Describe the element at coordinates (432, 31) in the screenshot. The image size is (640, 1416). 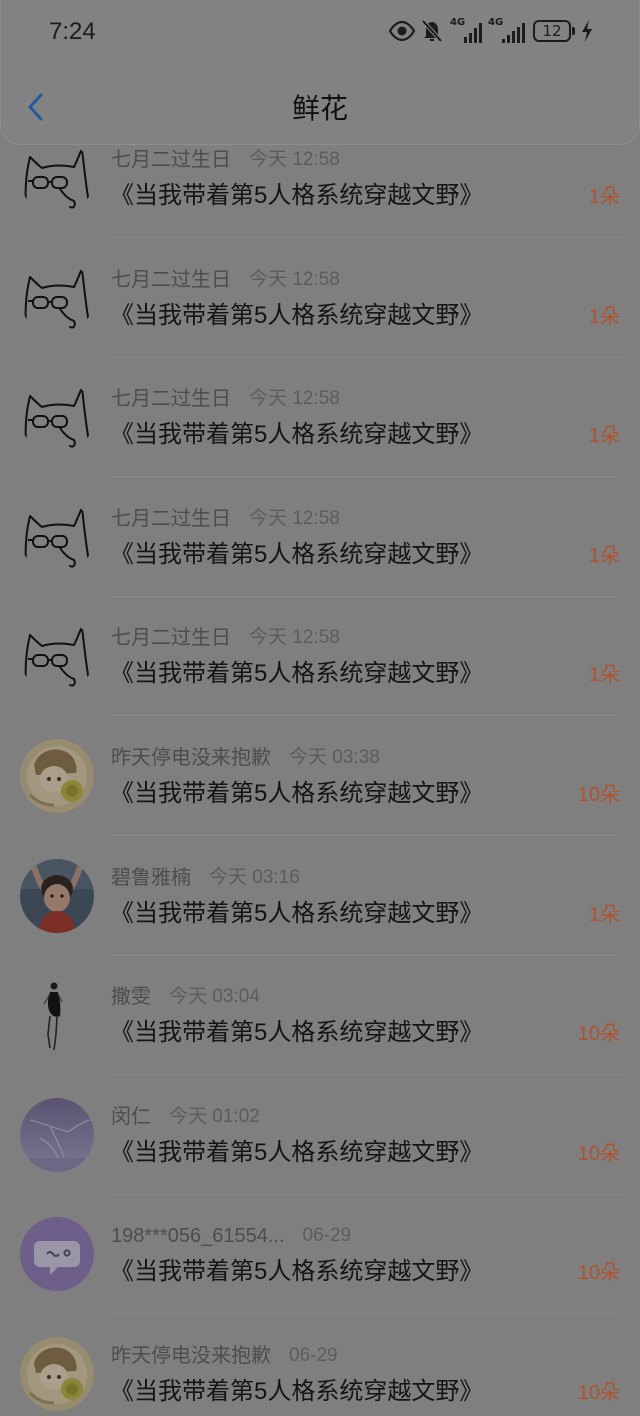
I see `bell-off-icon` at that location.